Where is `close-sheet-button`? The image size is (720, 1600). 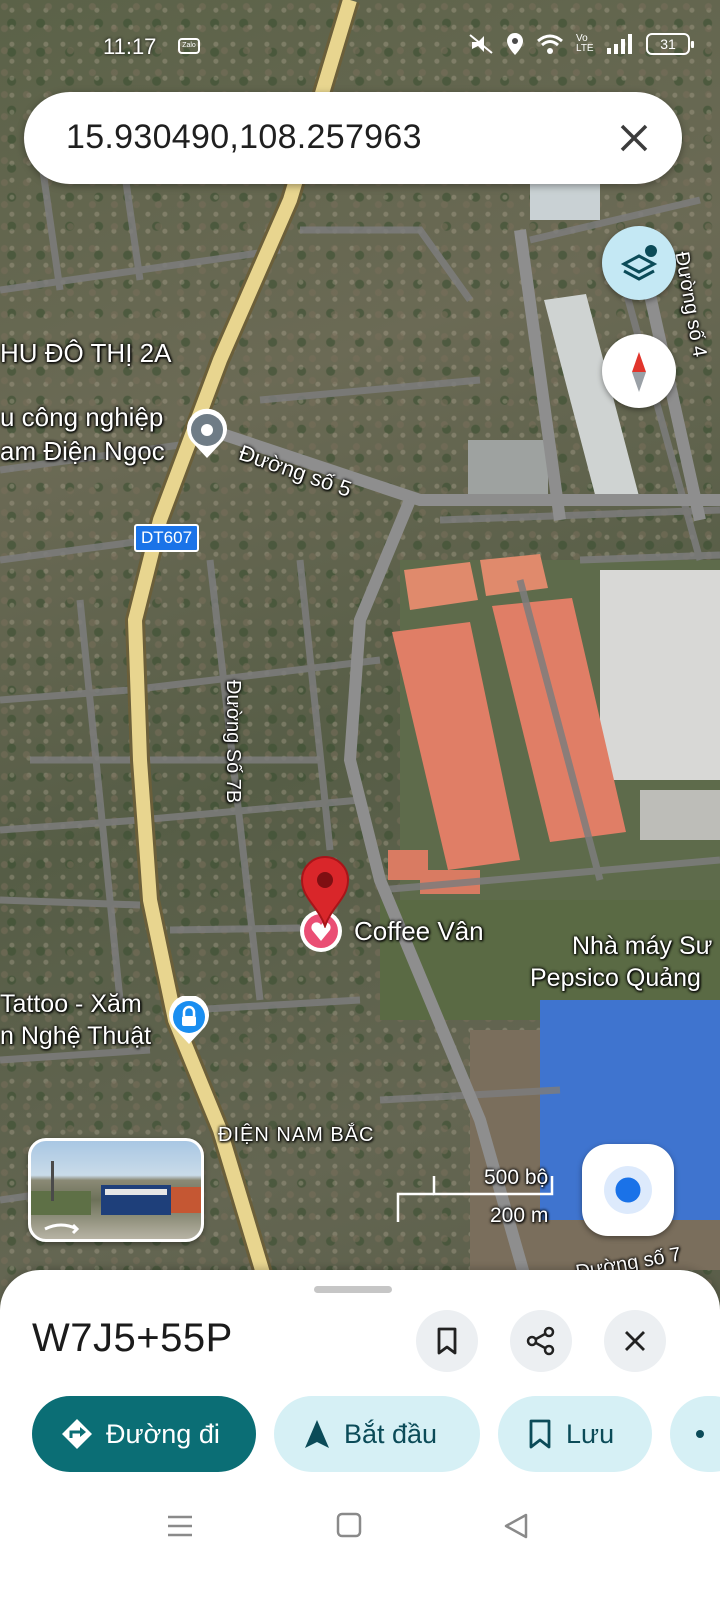
close-sheet-button is located at coordinates (635, 1341).